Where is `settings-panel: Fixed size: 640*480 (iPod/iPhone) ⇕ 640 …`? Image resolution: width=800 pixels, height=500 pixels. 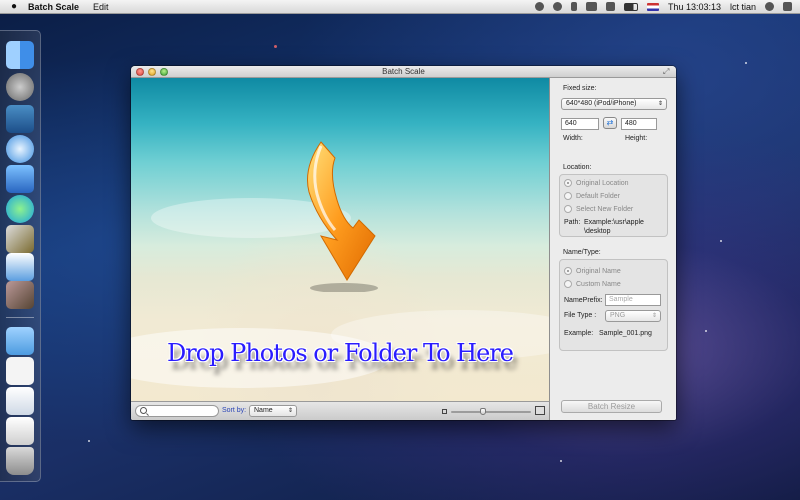
settings-panel: Fixed size: 640*480 (iPod/iPhone) ⇕ 640 … is located at coordinates (613, 249).